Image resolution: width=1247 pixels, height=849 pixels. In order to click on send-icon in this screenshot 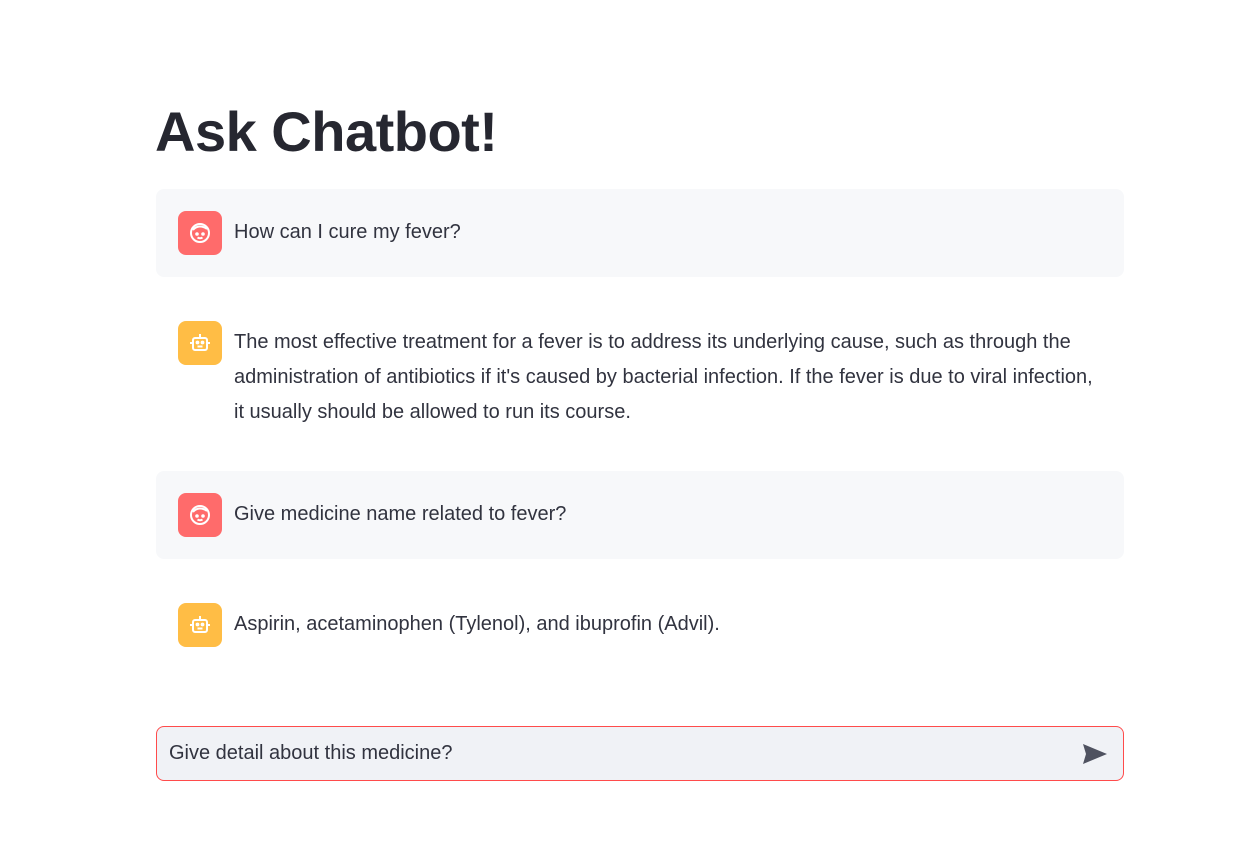, I will do `click(1095, 753)`.